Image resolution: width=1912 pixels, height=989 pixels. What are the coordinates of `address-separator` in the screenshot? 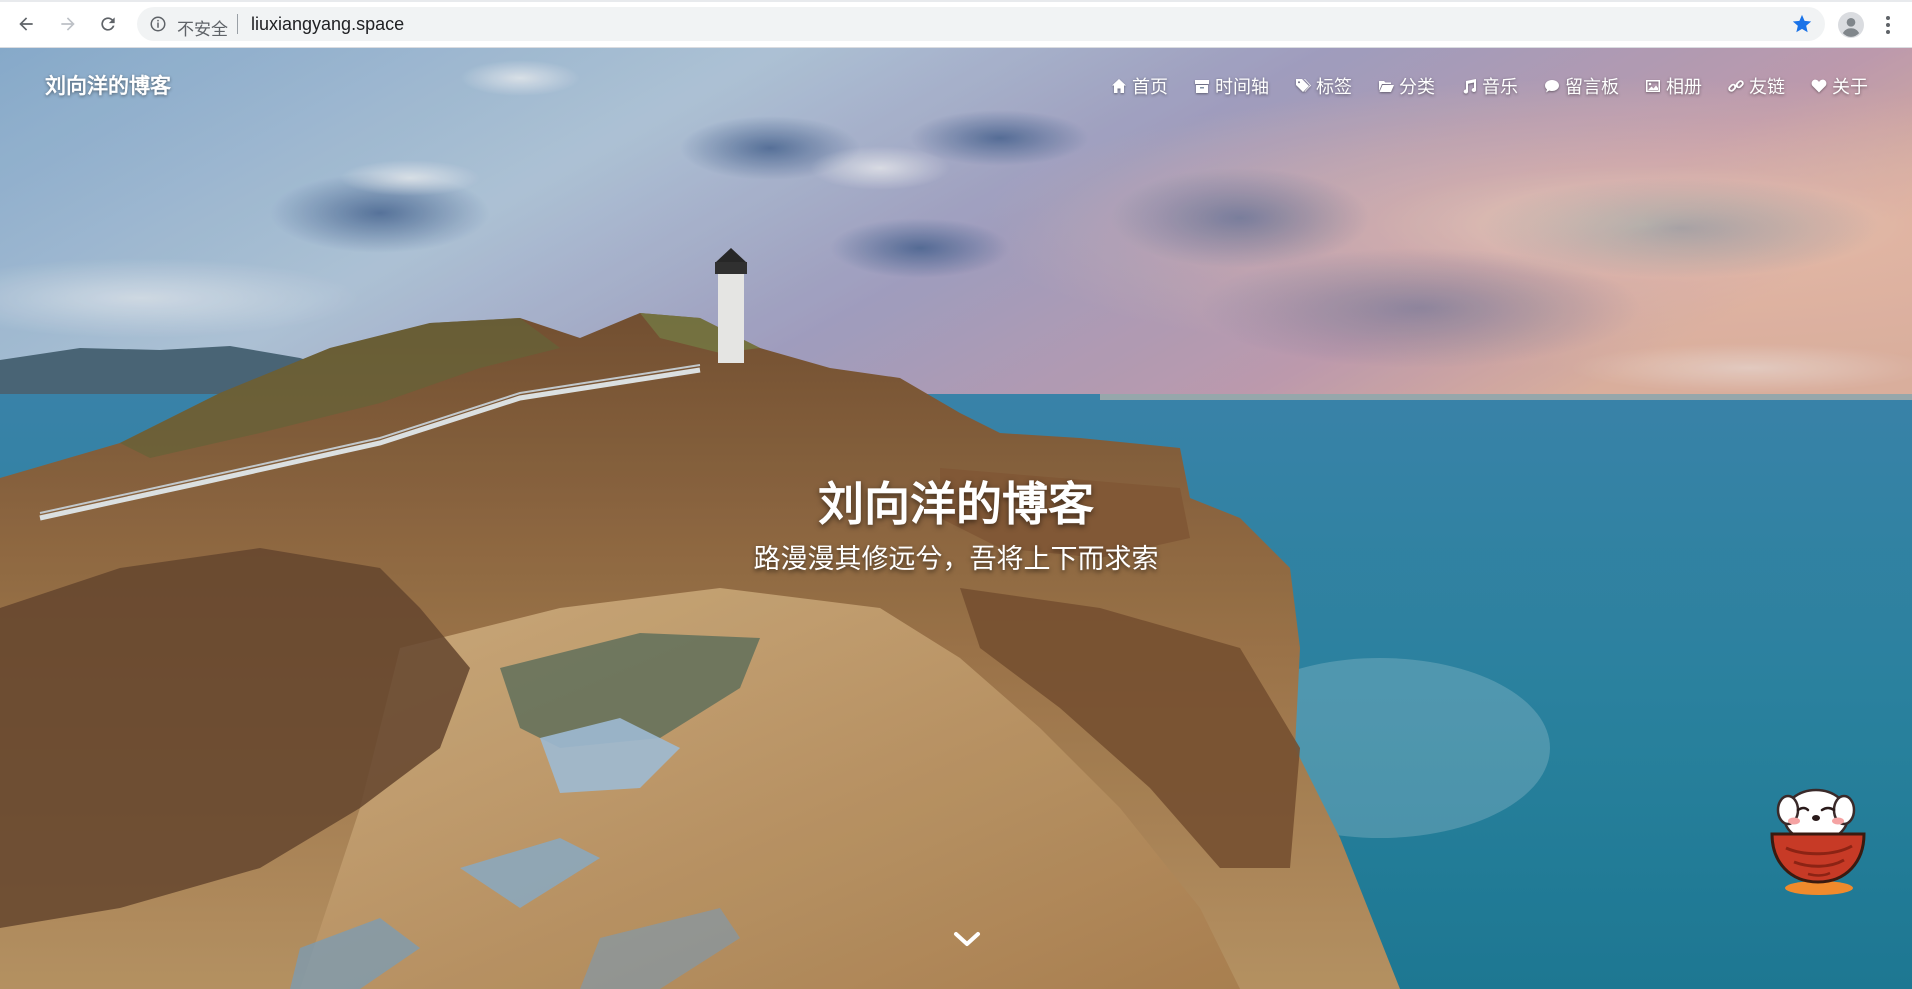 It's located at (237, 24).